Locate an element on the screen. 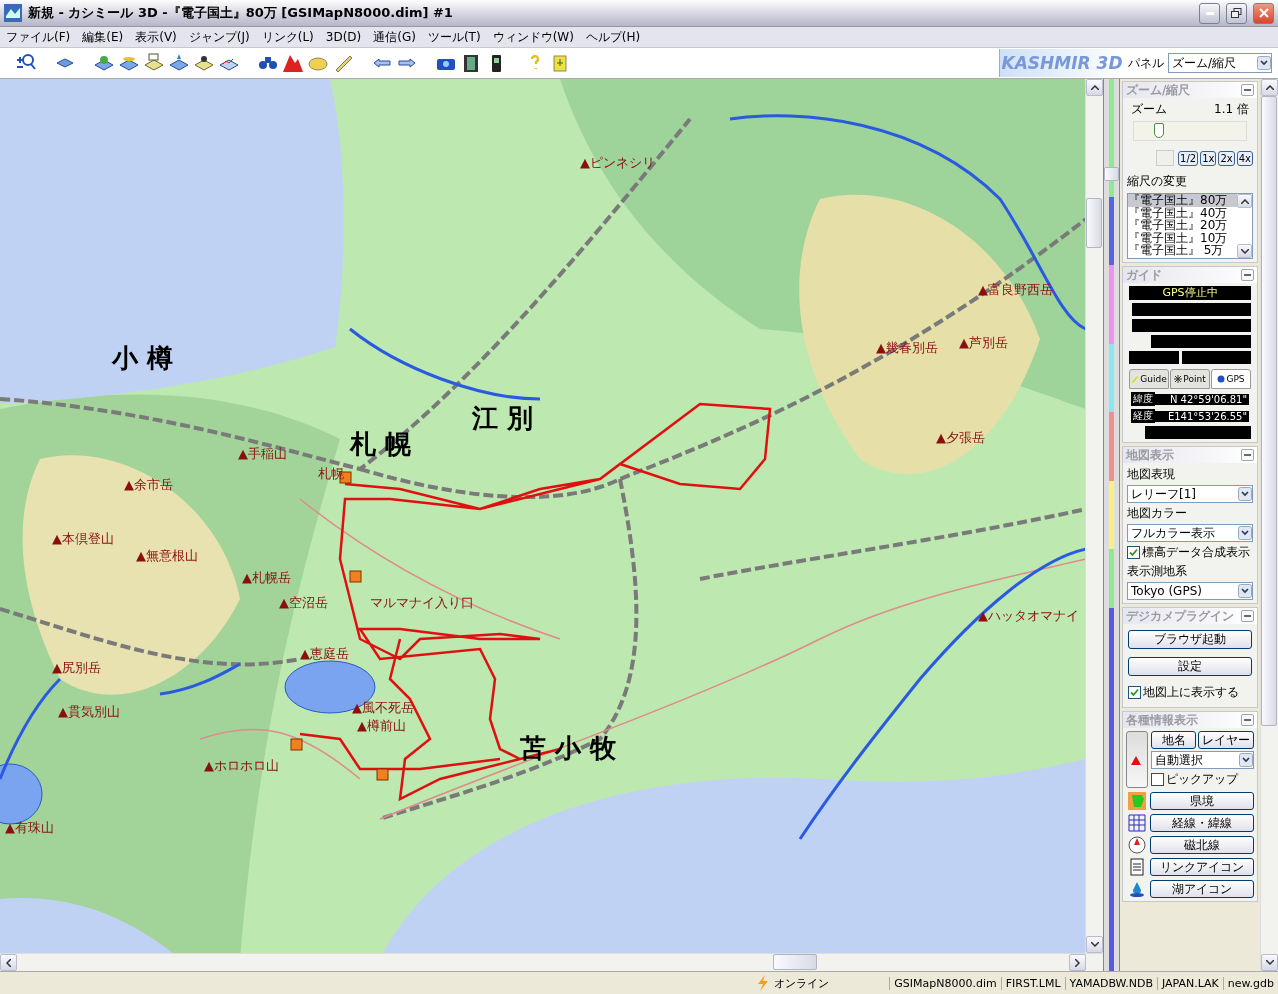  scroll-right-button is located at coordinates (1077, 962).